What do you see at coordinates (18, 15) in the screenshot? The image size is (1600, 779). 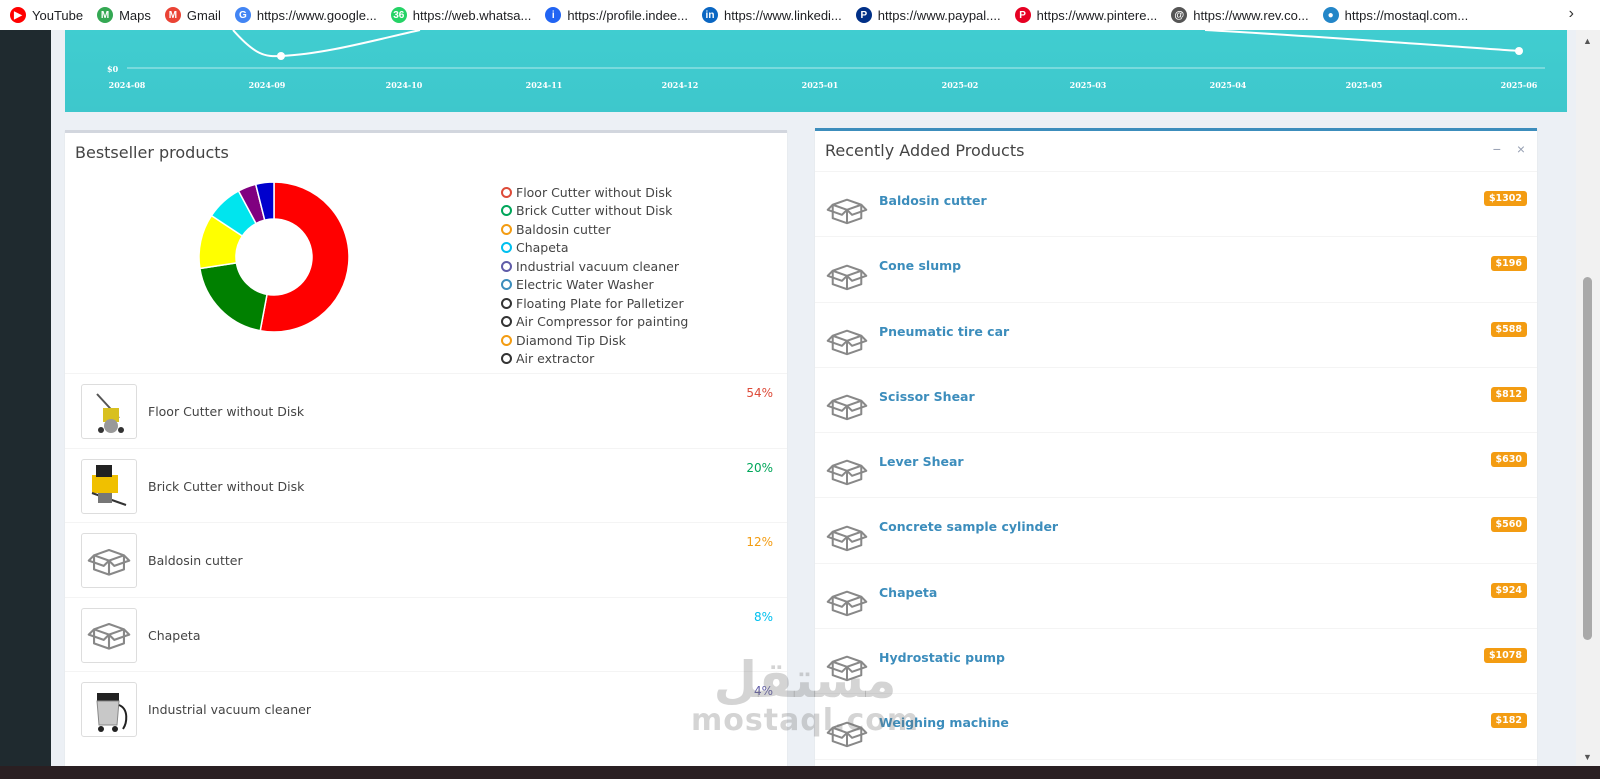 I see `youtube-icon: ▶` at bounding box center [18, 15].